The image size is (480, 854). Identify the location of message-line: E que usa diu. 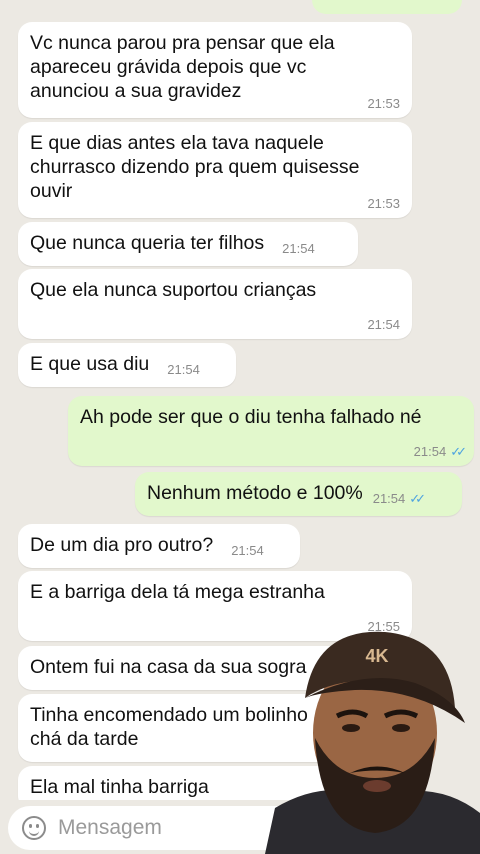
(90, 364).